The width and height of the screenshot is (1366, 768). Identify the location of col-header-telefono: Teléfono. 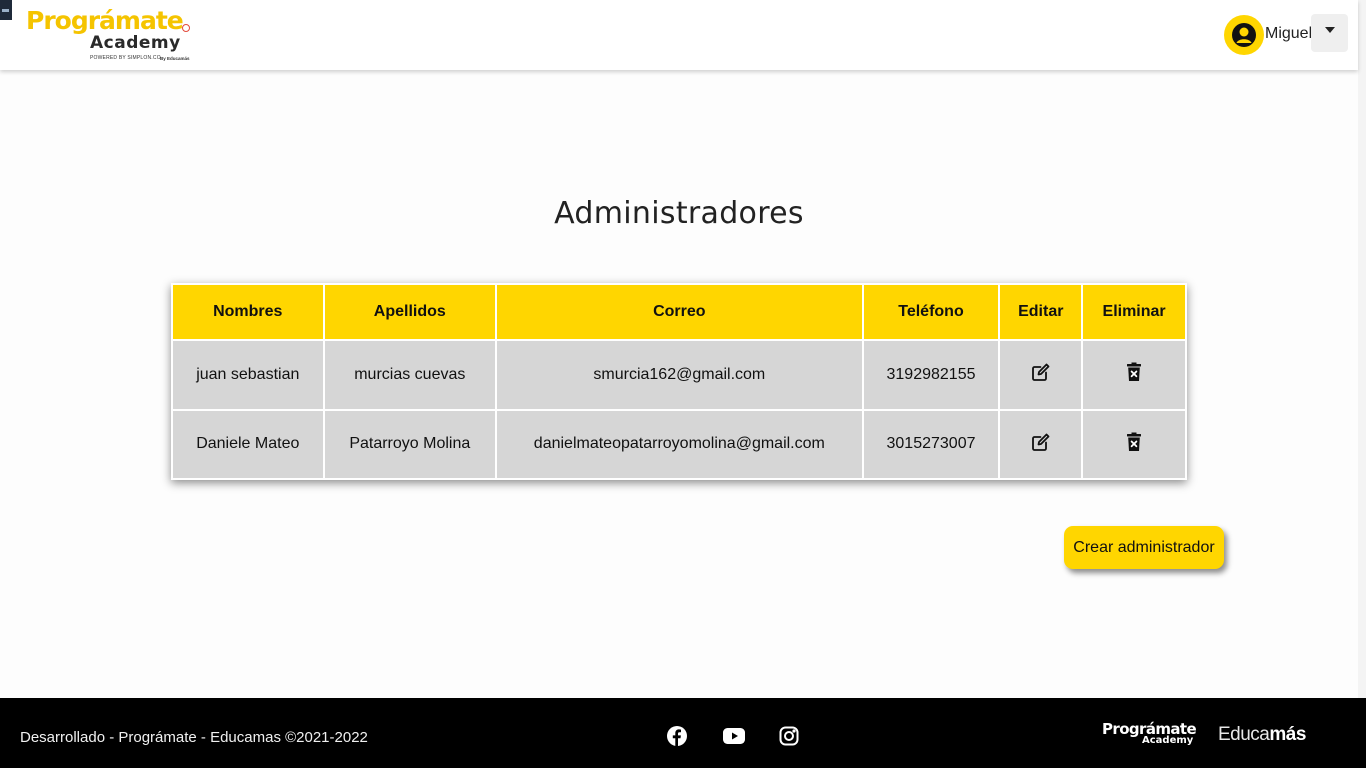
(931, 312).